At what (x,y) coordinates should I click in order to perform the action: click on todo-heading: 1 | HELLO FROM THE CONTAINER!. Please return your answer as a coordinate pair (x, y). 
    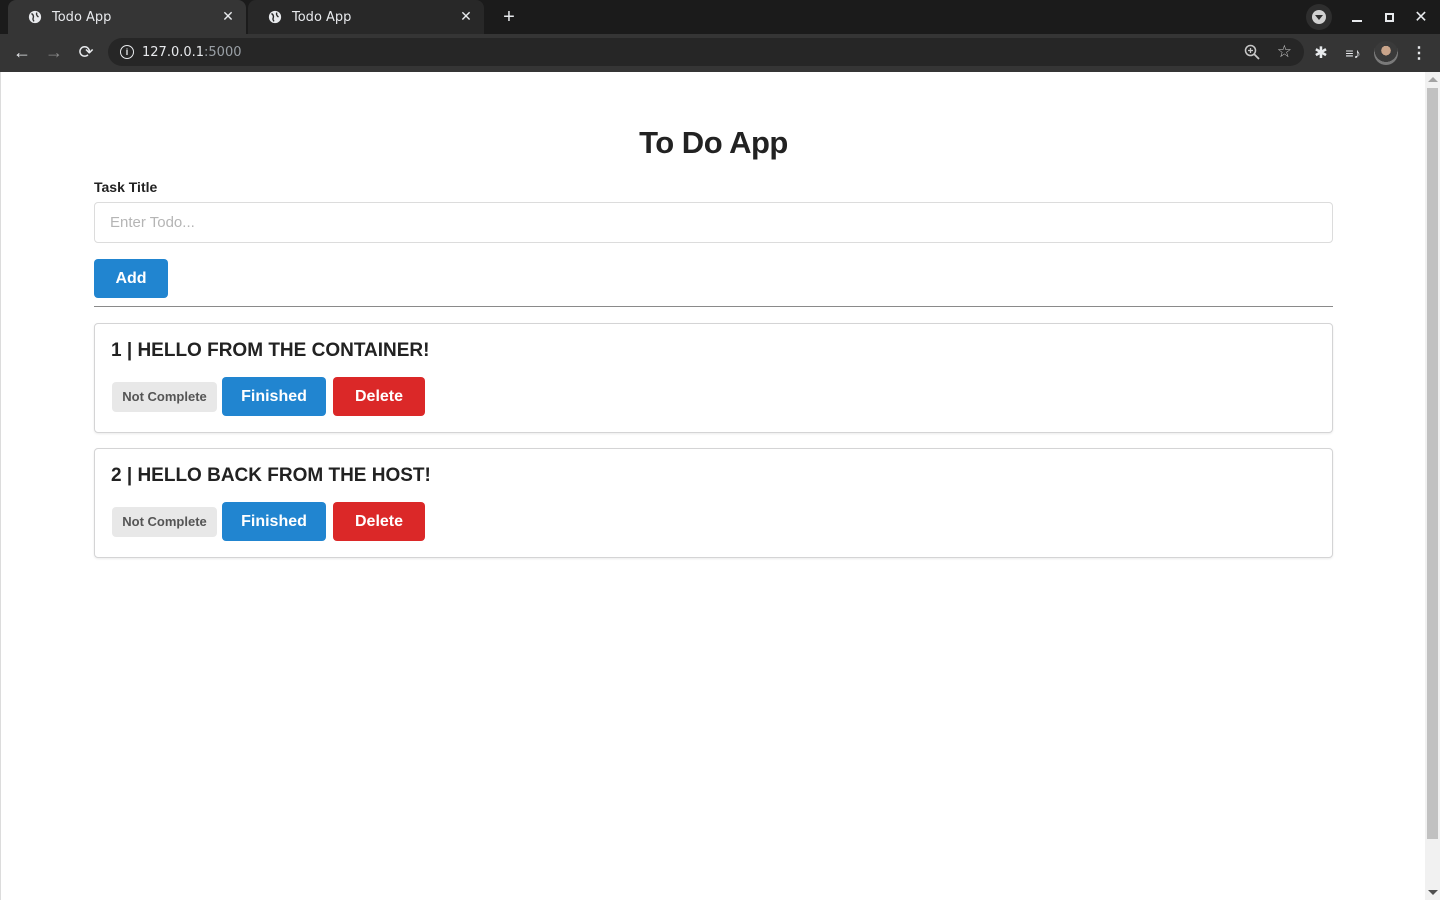
    Looking at the image, I should click on (270, 350).